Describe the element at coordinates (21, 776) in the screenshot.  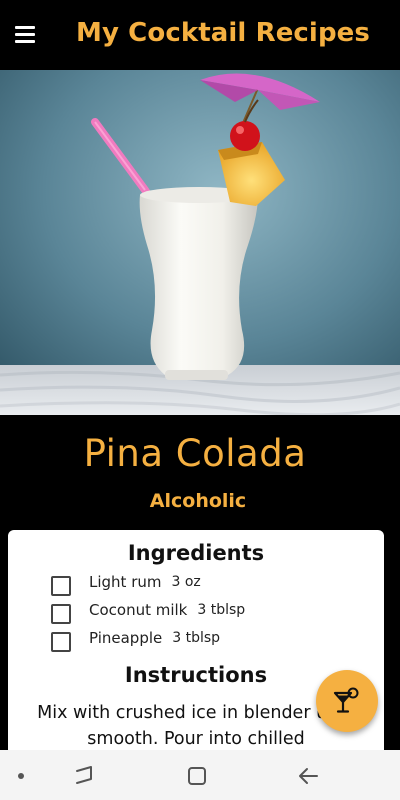
I see `dot-icon` at that location.